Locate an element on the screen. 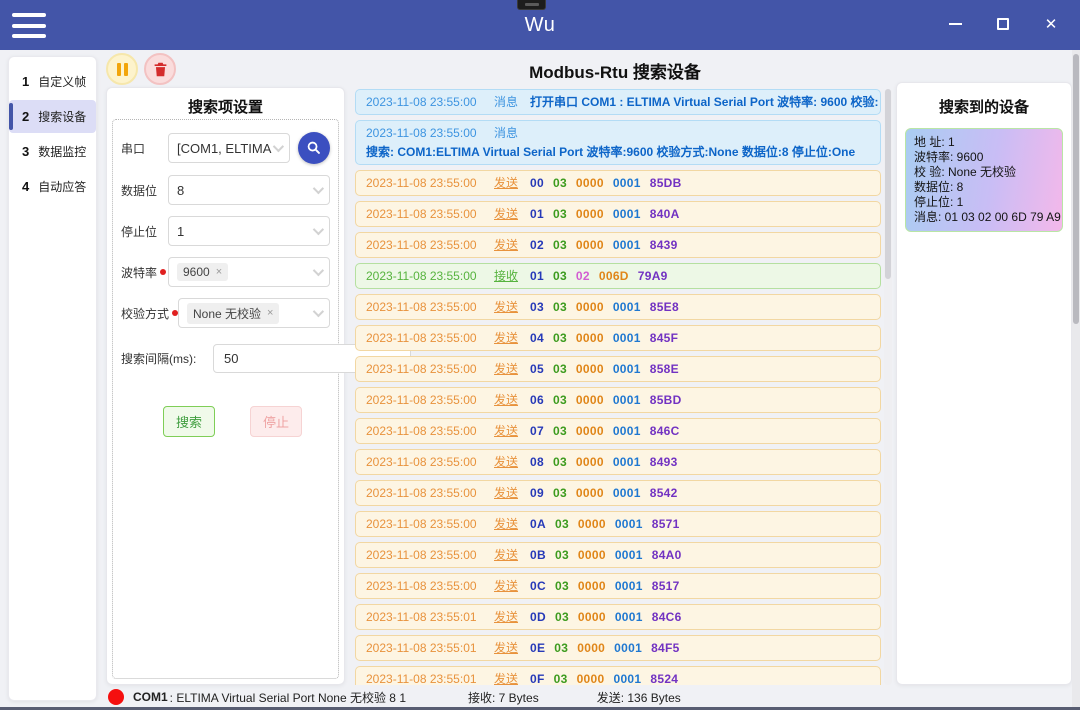  log-row: 2023-11-08 23:55:00 发送 03 03 0000 0001 85E8 is located at coordinates (618, 307).